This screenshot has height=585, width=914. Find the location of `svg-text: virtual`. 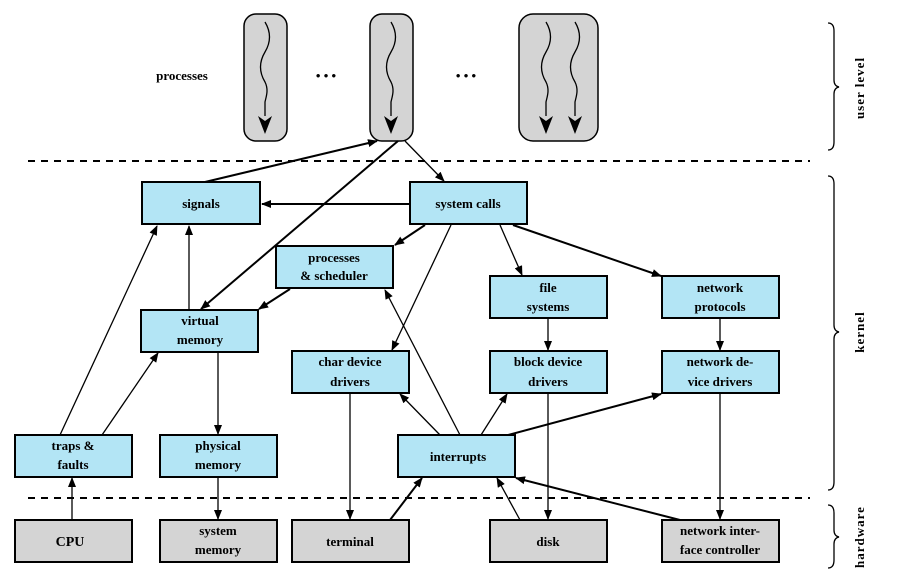

svg-text: virtual is located at coordinates (200, 320).